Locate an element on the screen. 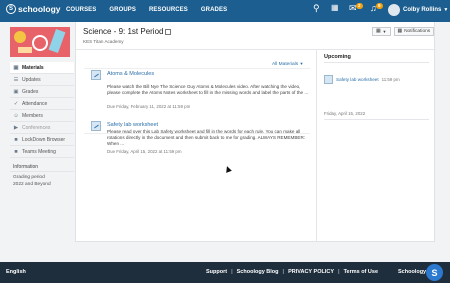 The height and width of the screenshot is (283, 450). upcoming-date: Friday, April 15, 2022 is located at coordinates (345, 113).